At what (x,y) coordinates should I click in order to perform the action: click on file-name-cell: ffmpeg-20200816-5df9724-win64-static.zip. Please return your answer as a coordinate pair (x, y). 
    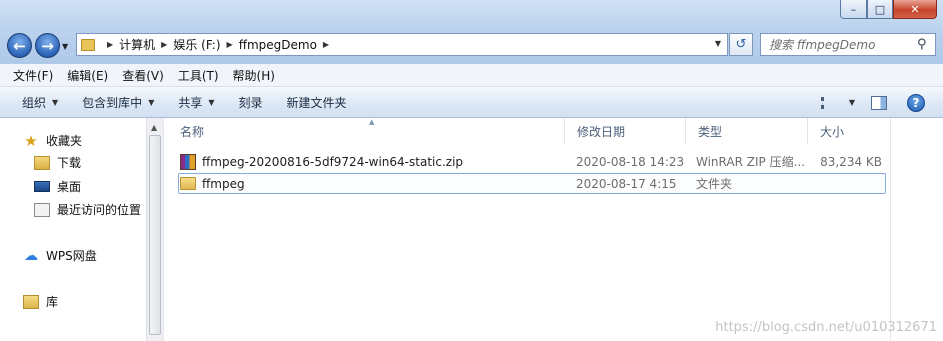
    Looking at the image, I should click on (321, 161).